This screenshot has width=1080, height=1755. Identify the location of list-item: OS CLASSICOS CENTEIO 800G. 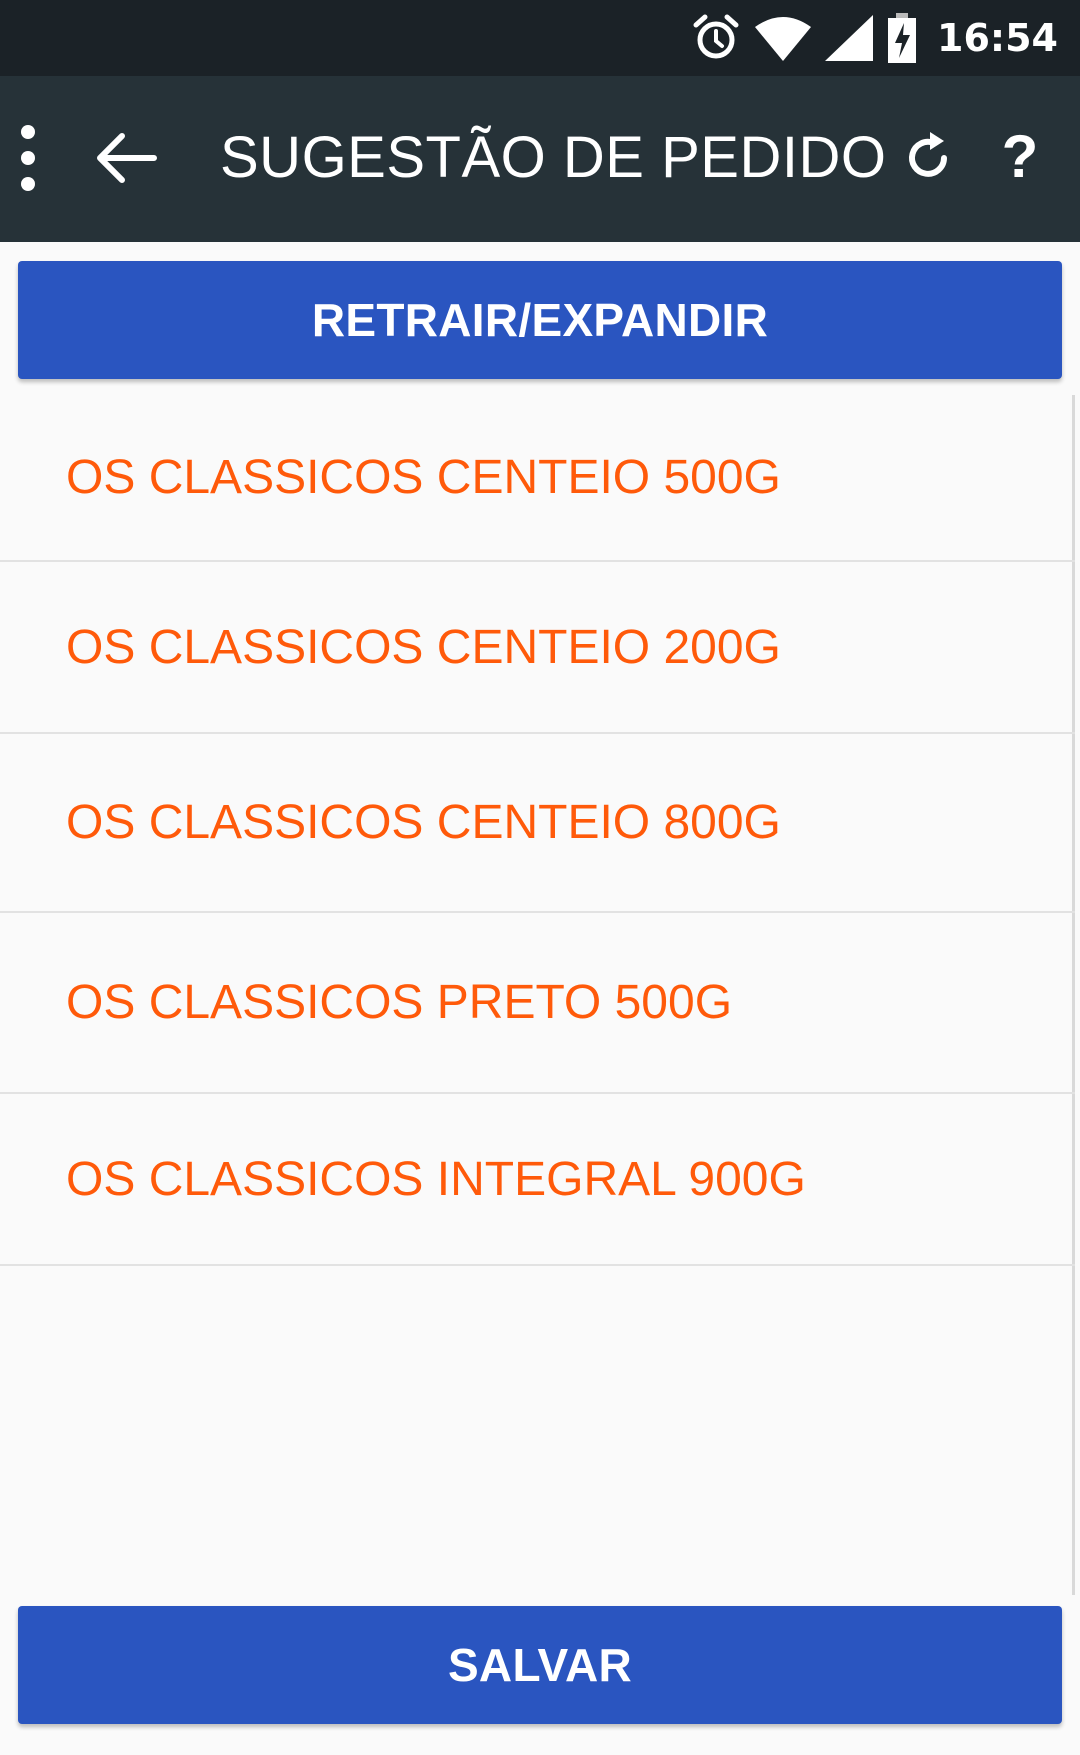
(537, 823).